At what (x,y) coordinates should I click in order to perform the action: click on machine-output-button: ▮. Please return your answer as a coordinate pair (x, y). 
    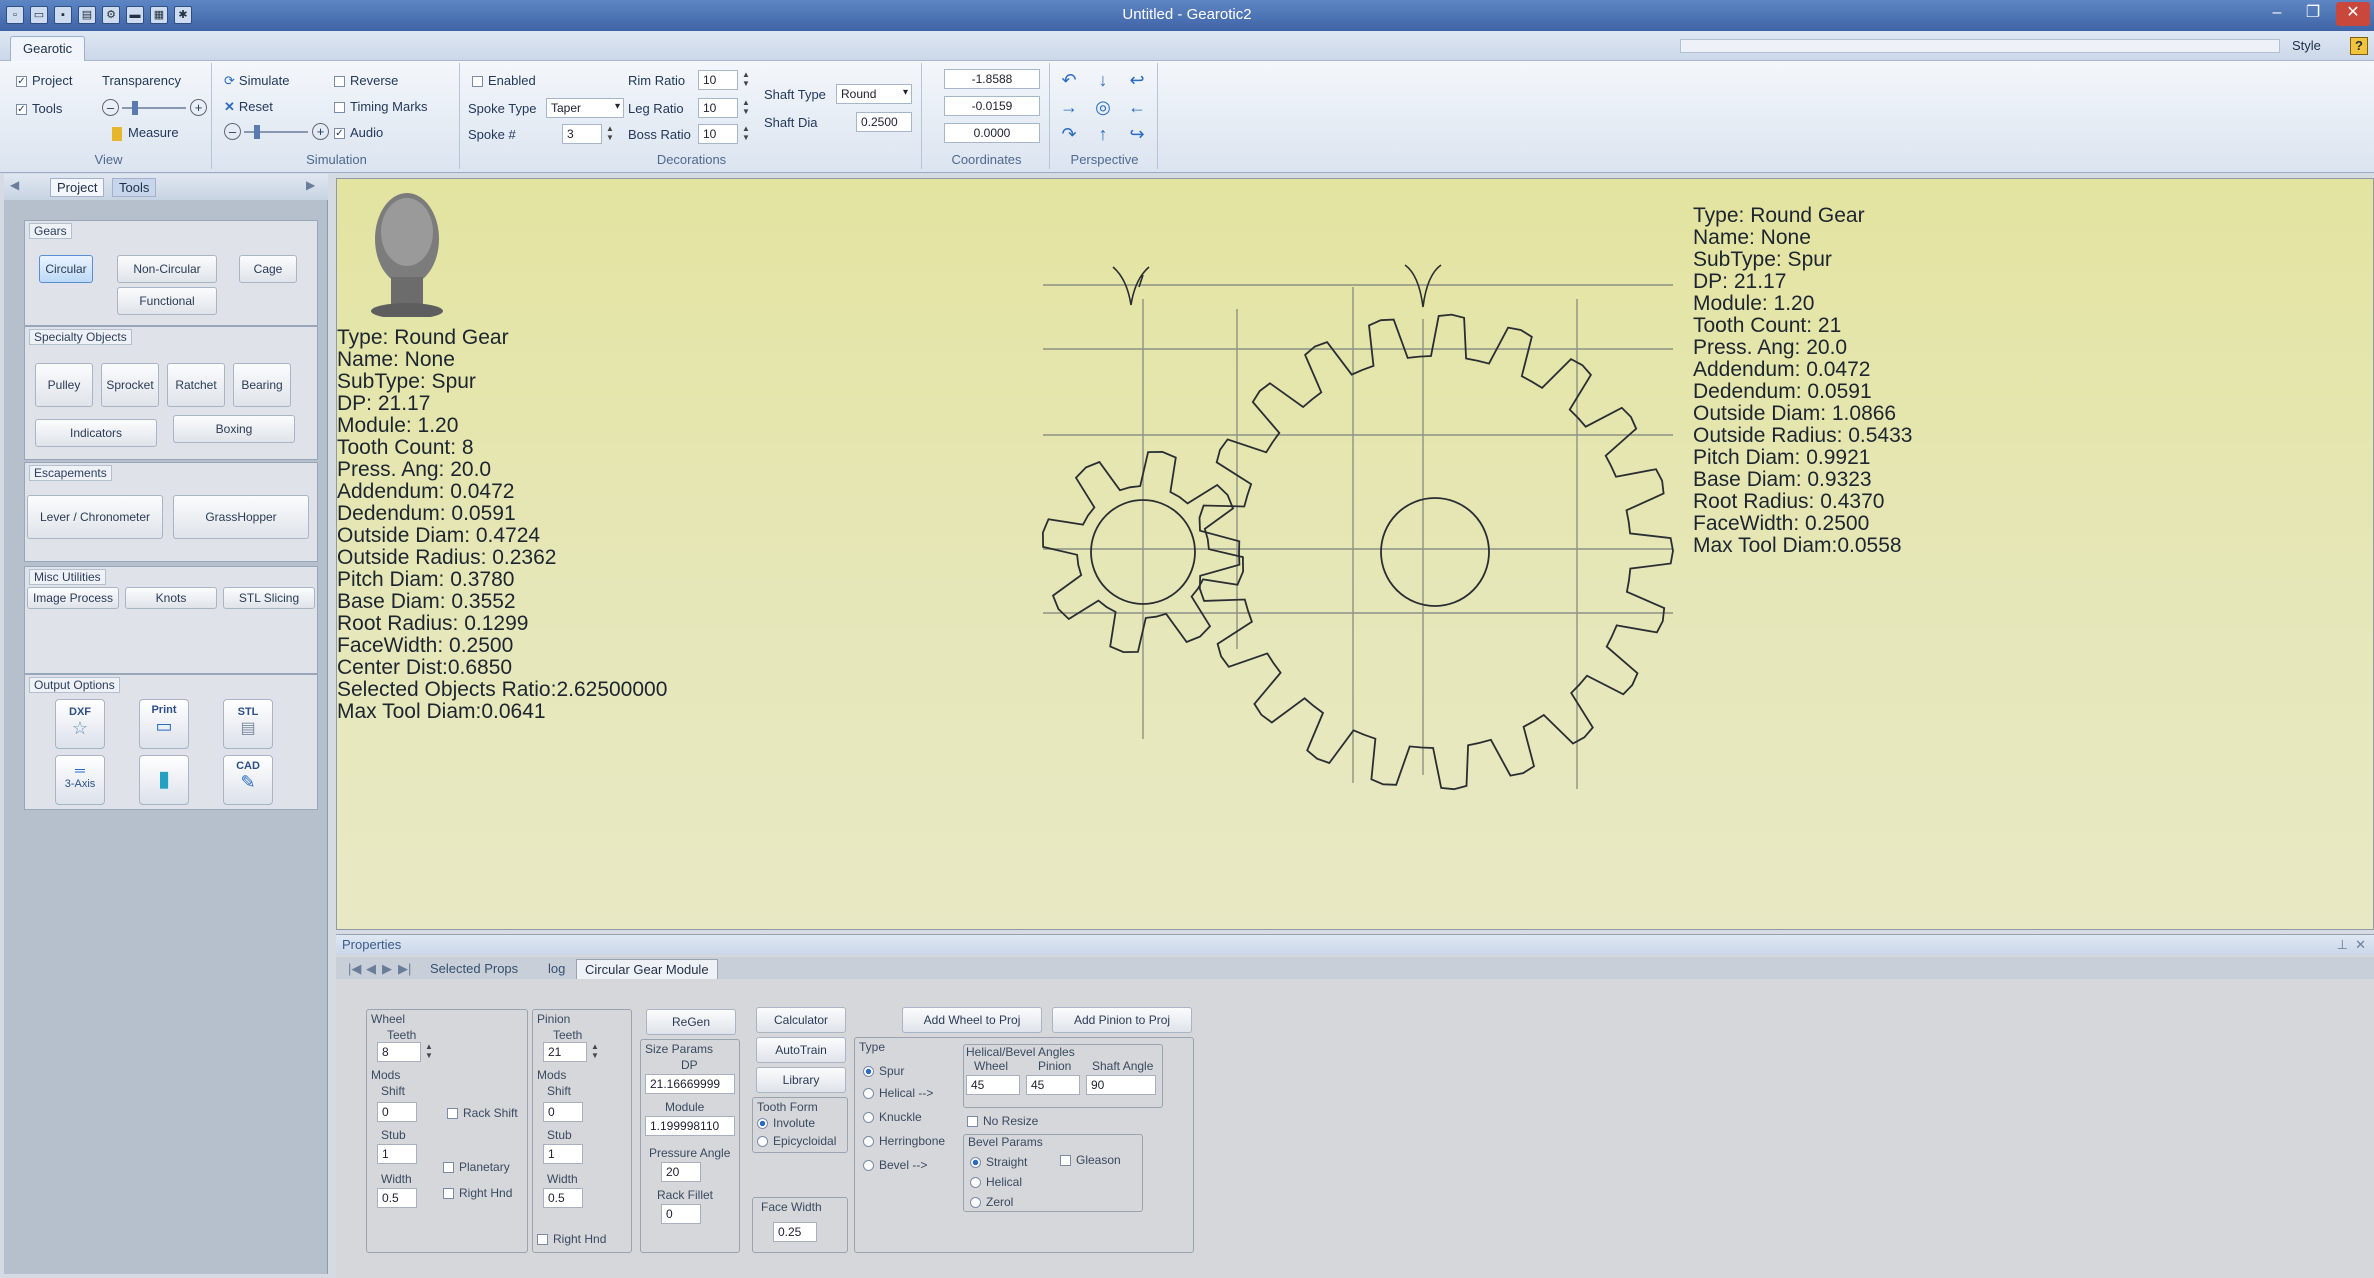
    Looking at the image, I should click on (164, 780).